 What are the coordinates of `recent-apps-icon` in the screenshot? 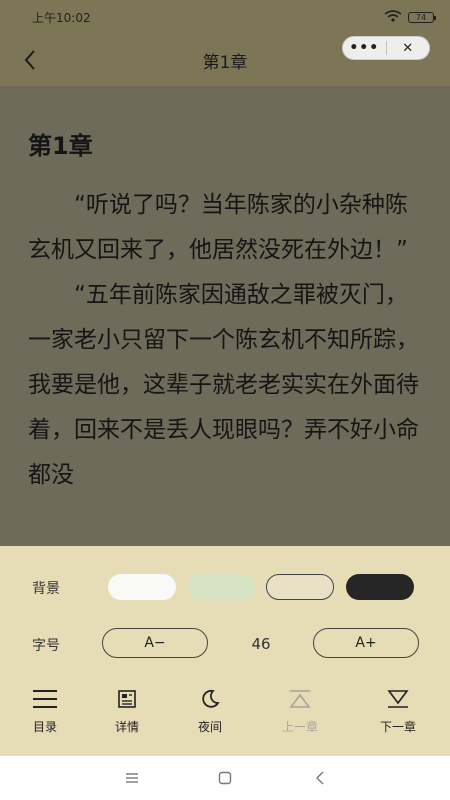 It's located at (132, 778).